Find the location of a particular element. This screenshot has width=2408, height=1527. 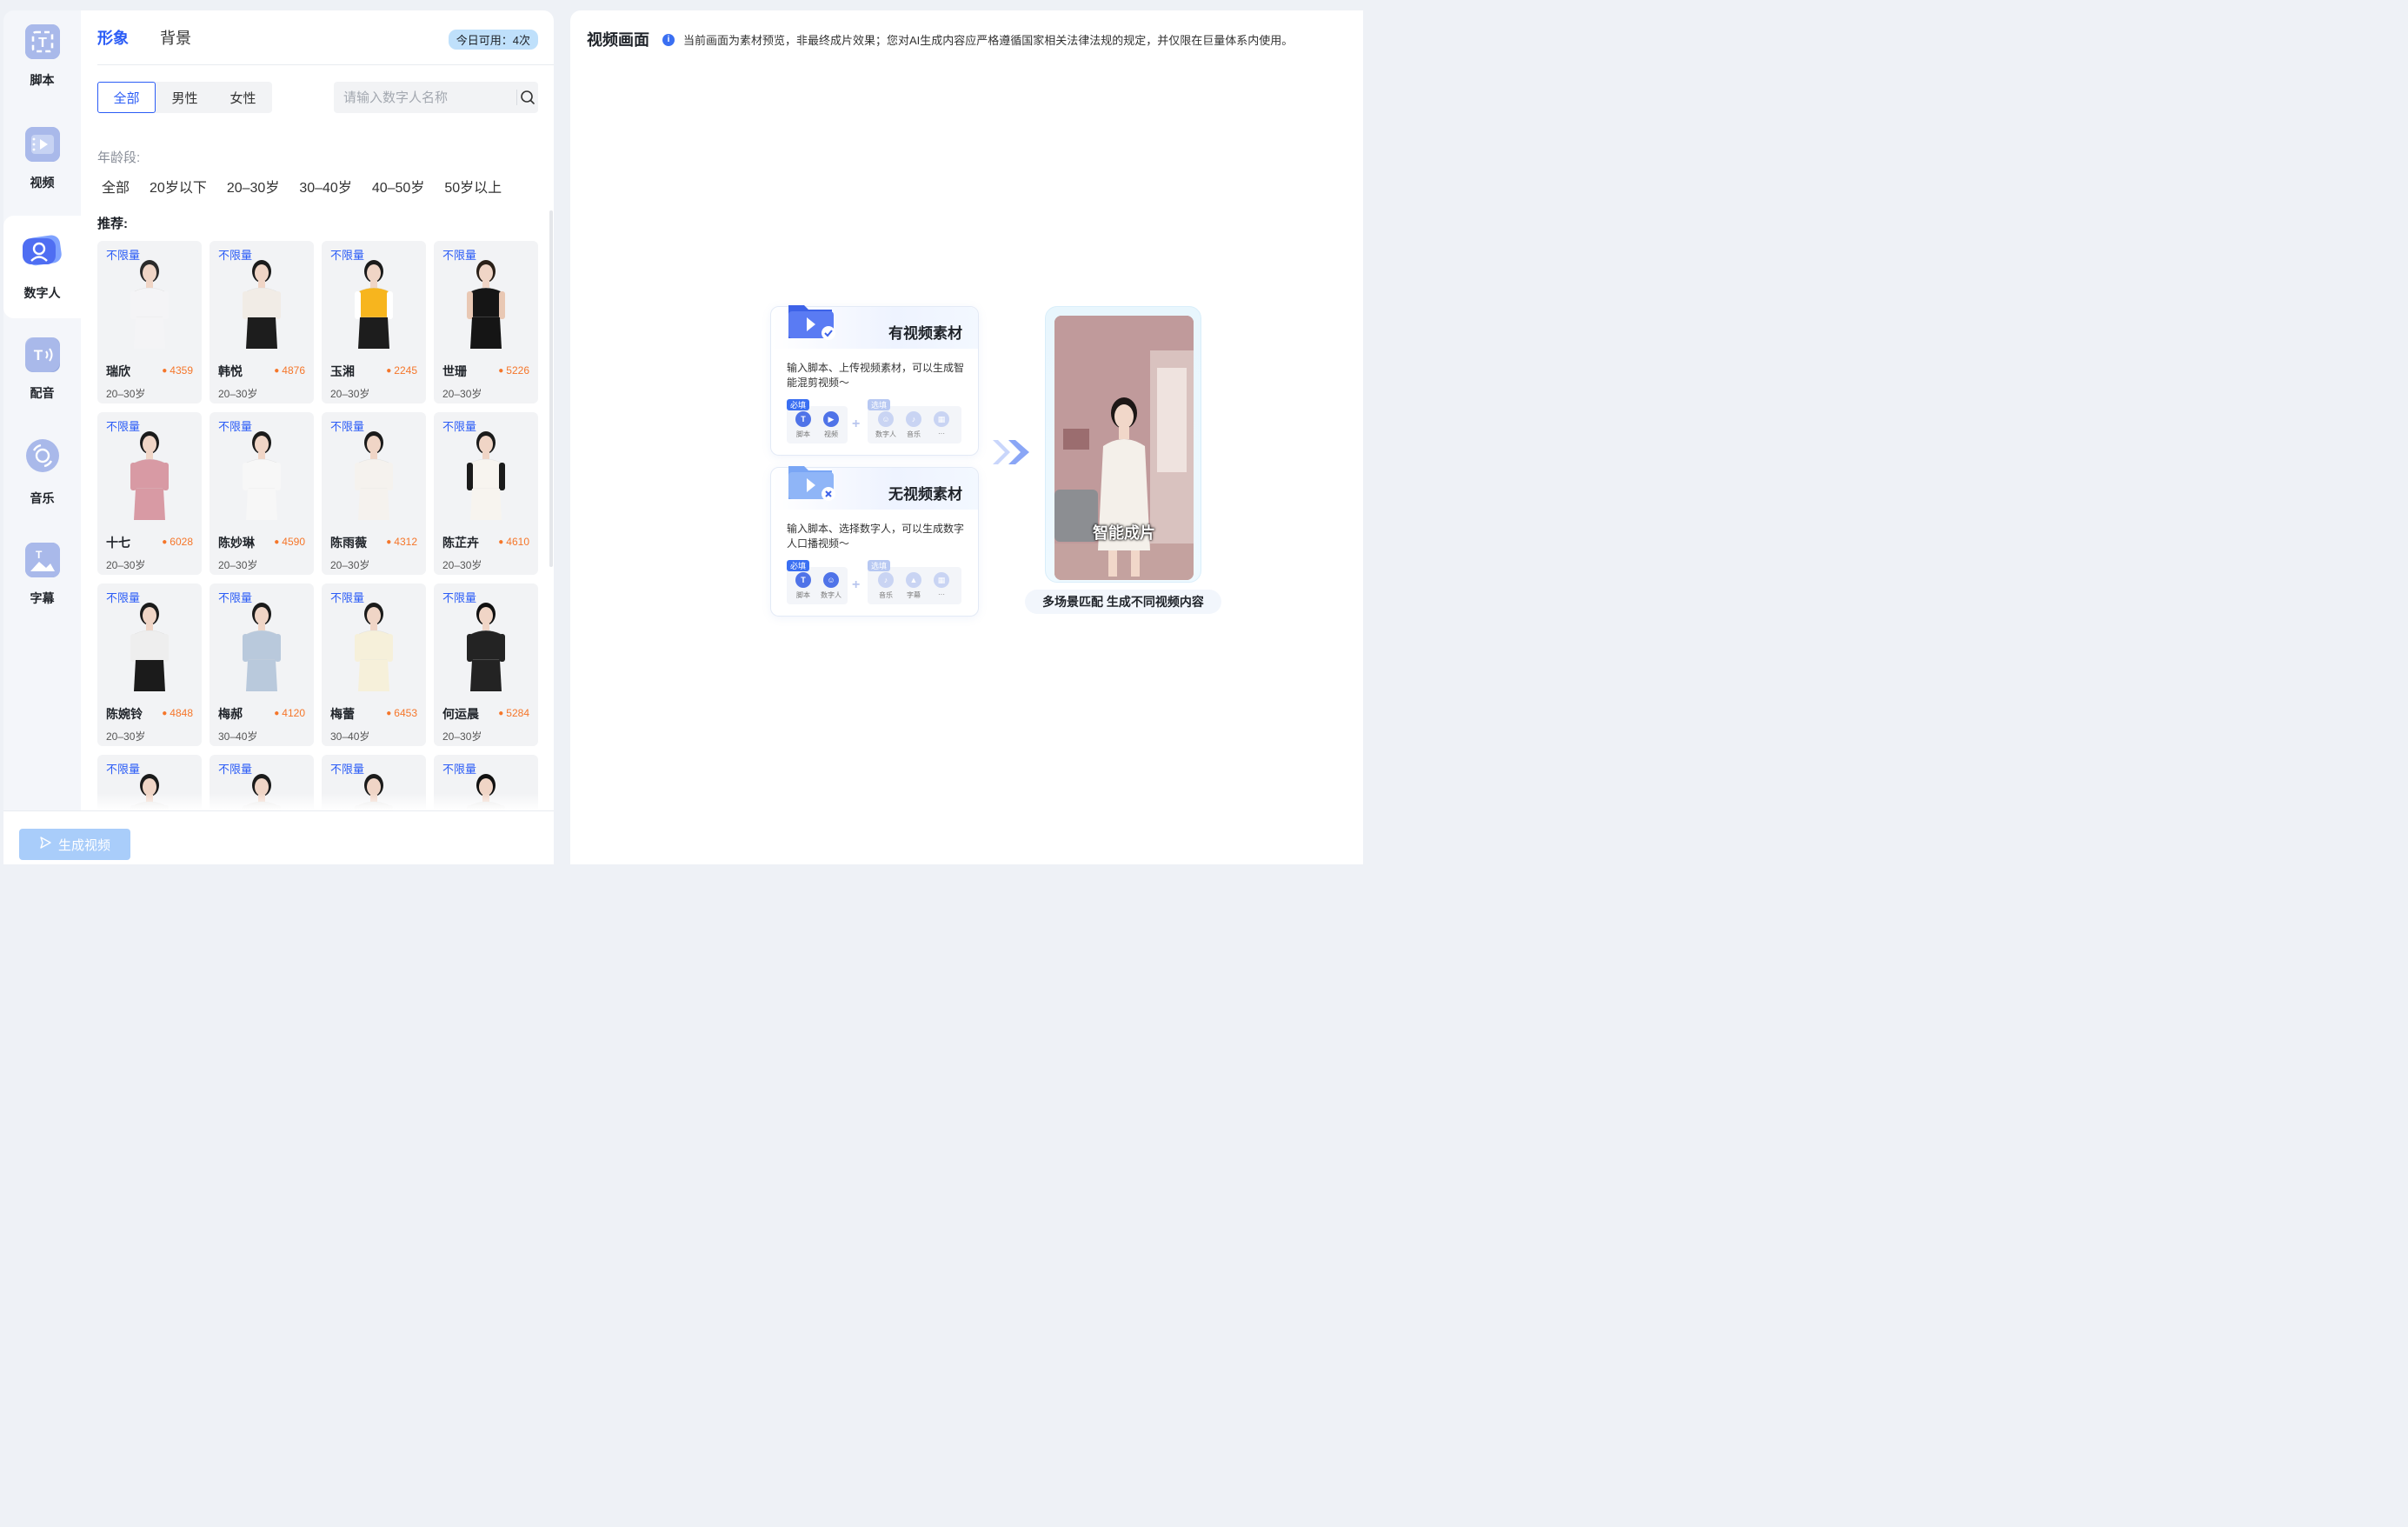

recommend-title: 推荐: is located at coordinates (112, 224).